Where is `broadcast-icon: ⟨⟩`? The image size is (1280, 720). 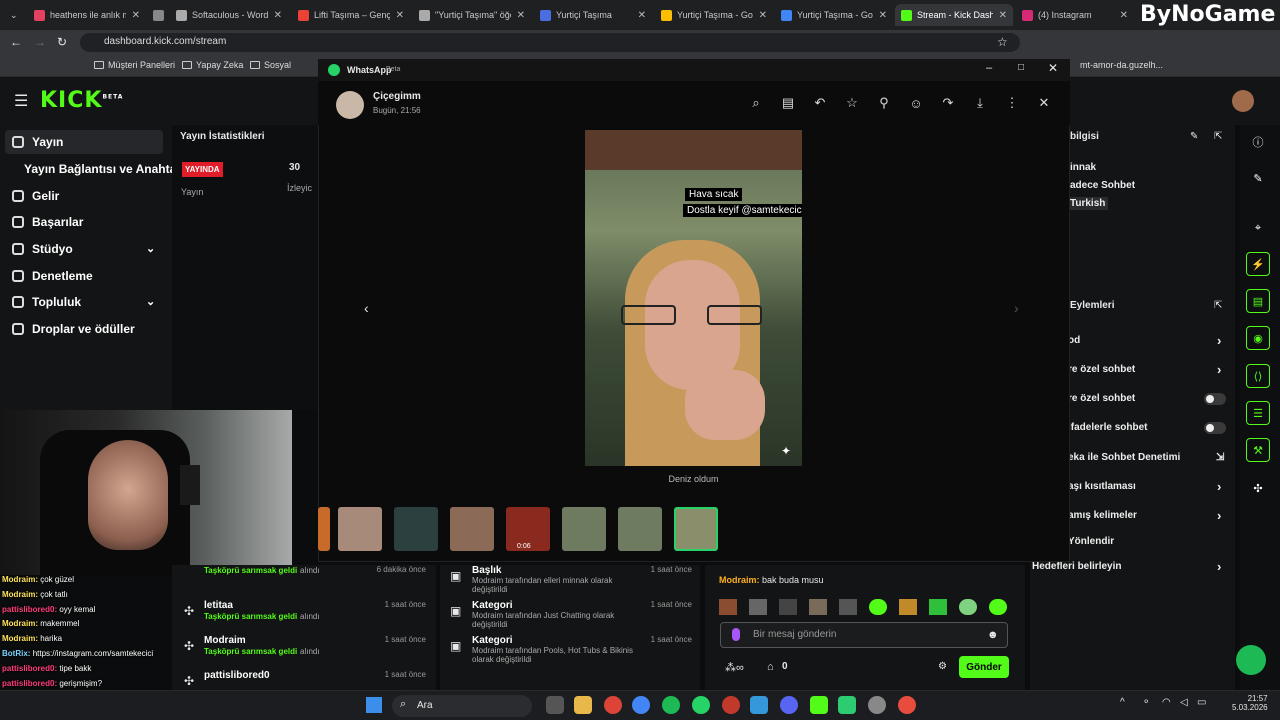 broadcast-icon: ⟨⟩ is located at coordinates (1258, 376).